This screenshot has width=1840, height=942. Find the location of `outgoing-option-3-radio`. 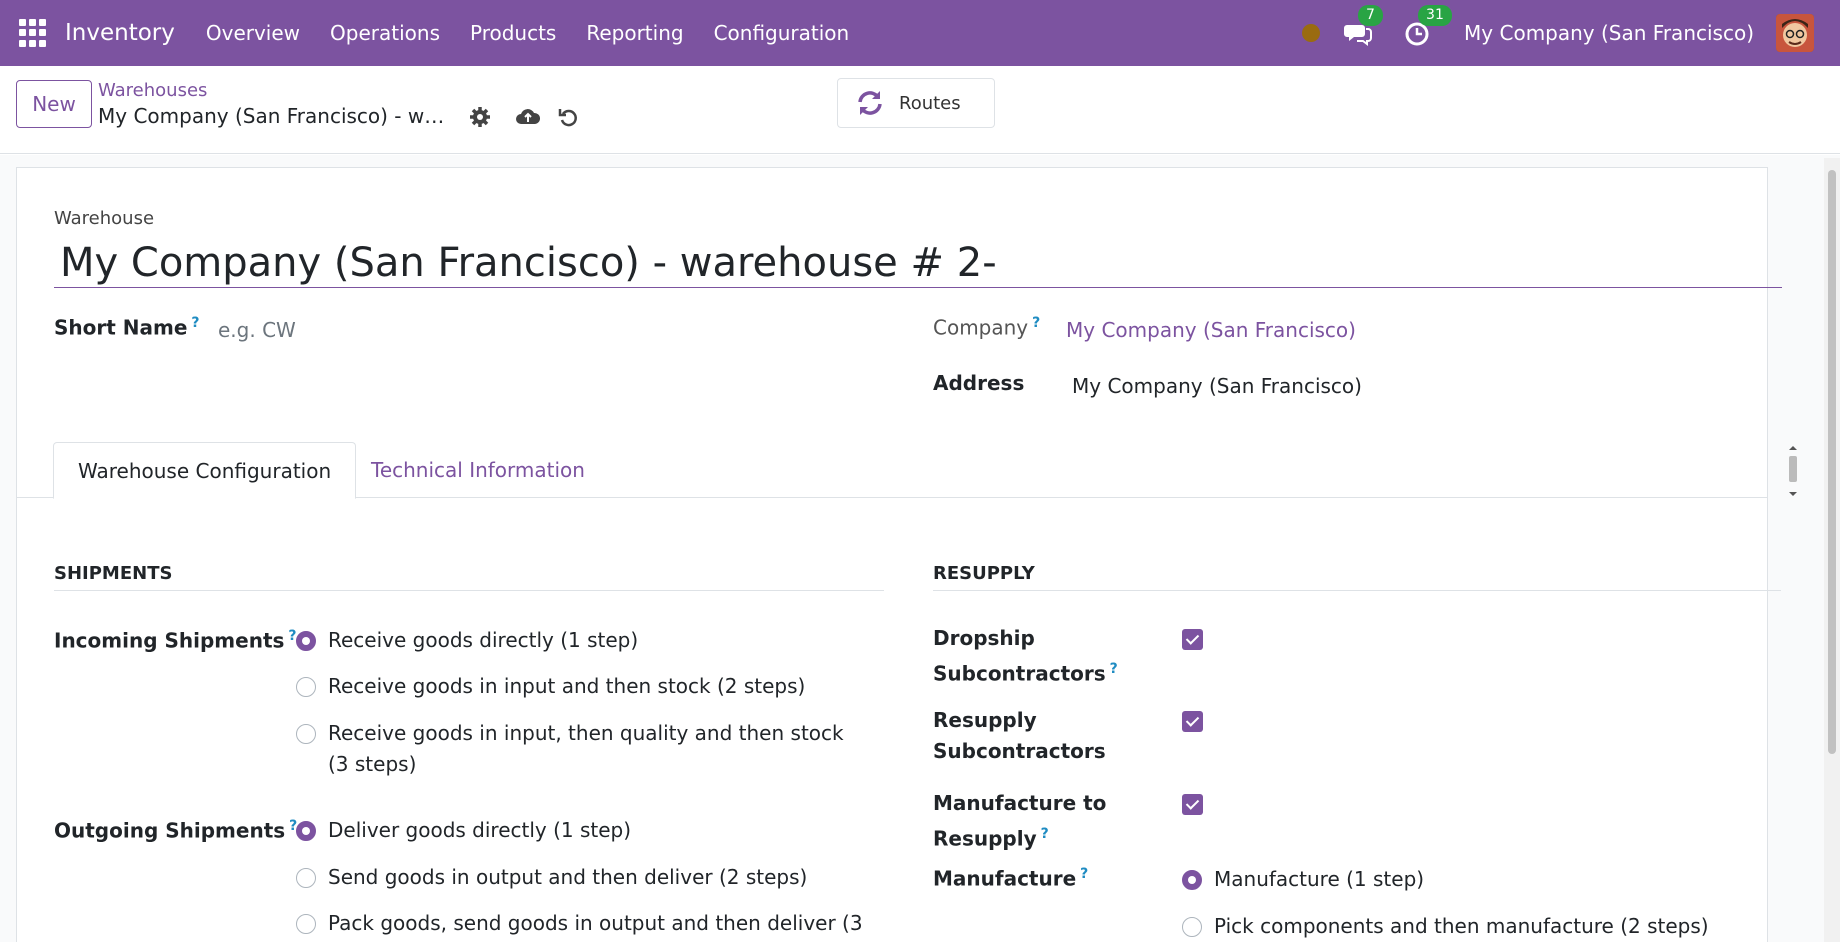

outgoing-option-3-radio is located at coordinates (306, 924).